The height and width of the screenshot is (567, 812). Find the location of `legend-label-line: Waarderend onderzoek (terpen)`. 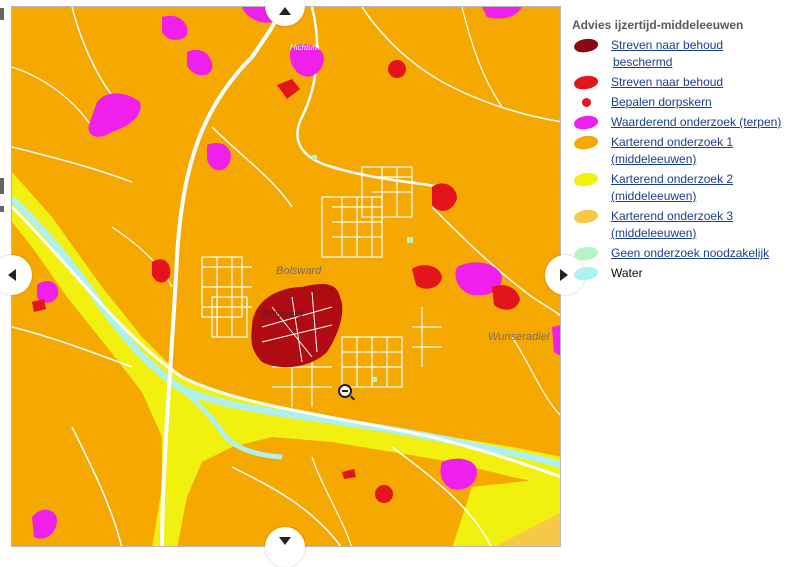

legend-label-line: Waarderend onderzoek (terpen) is located at coordinates (696, 122).